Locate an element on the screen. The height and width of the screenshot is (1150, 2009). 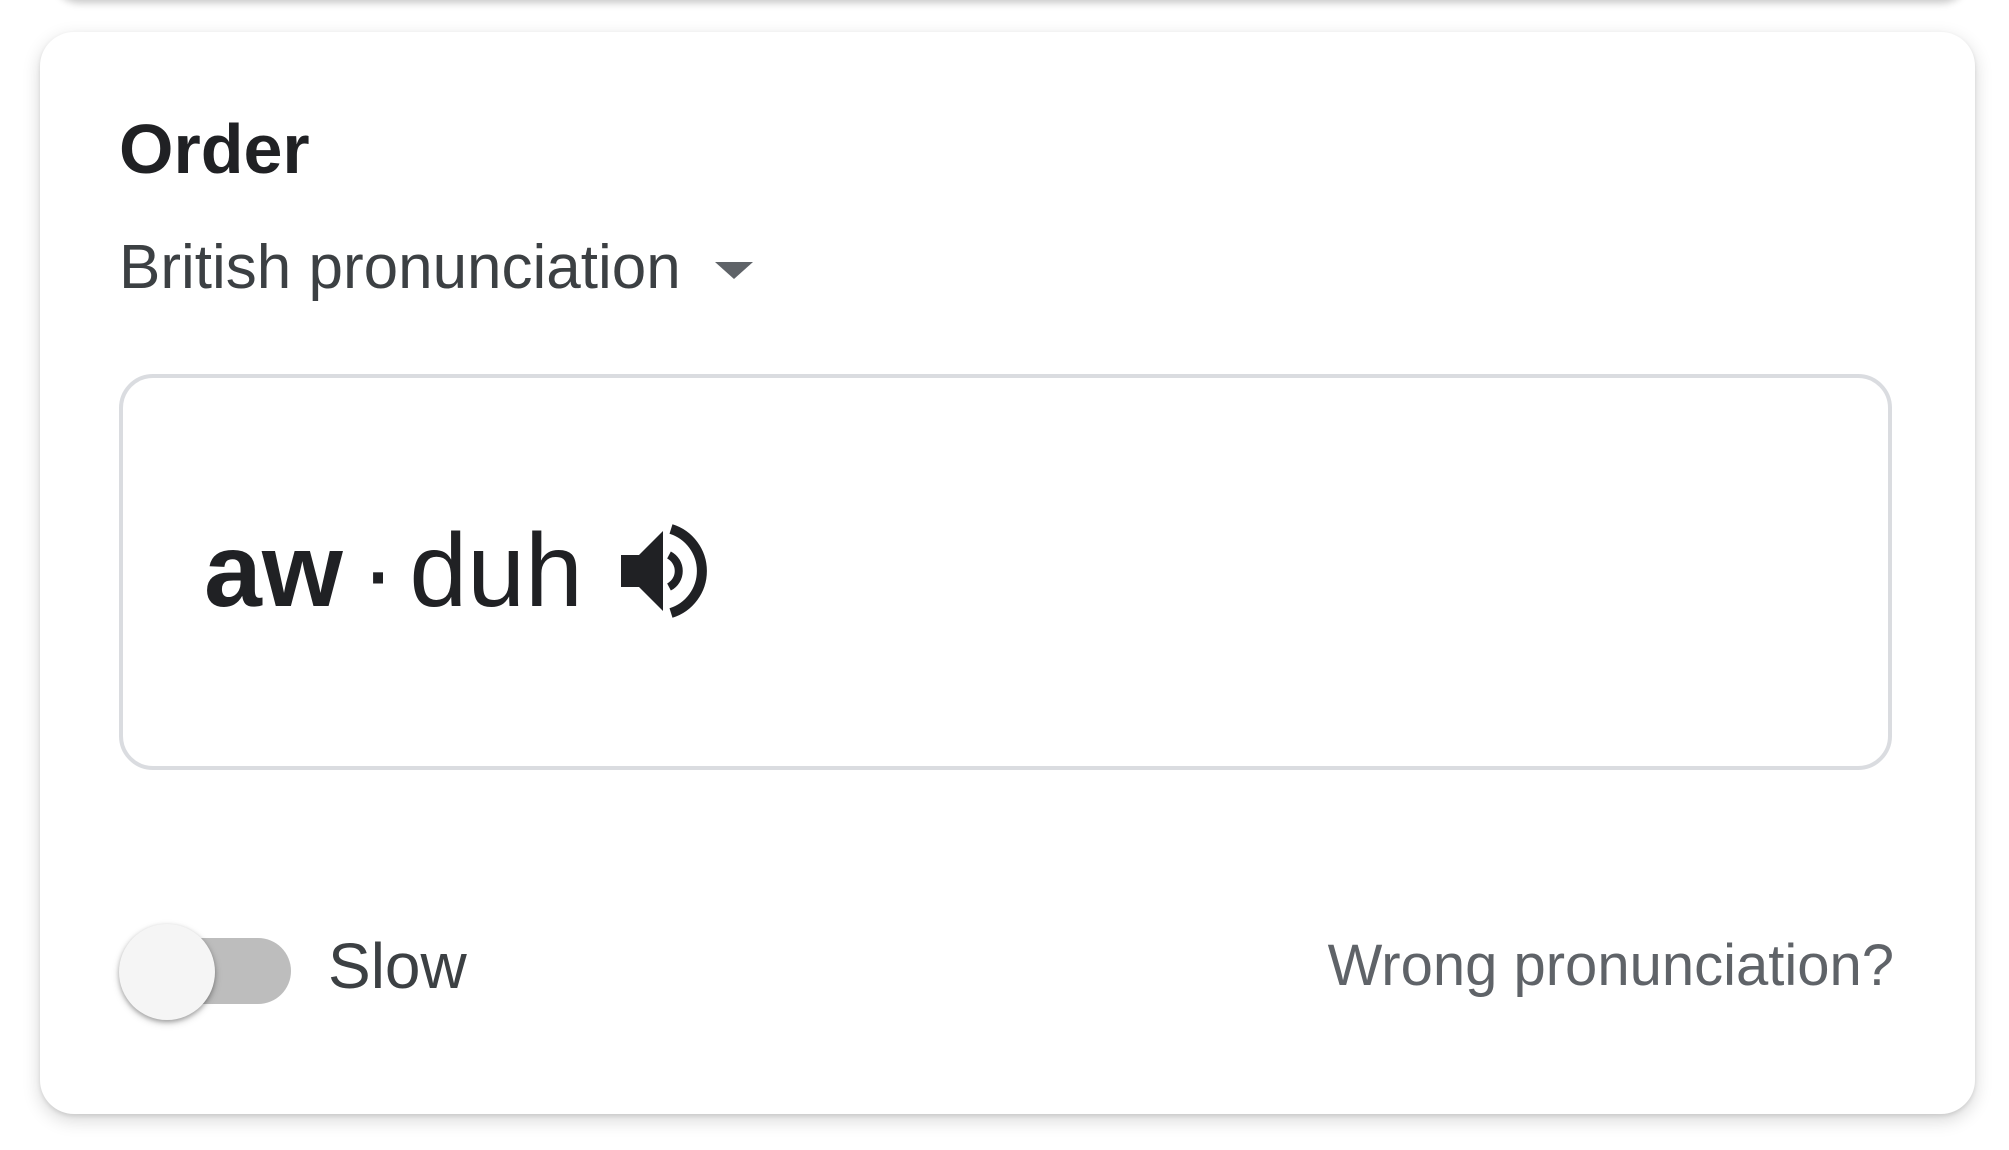
accent-dropdown-label: British pronunciation is located at coordinates (400, 267).